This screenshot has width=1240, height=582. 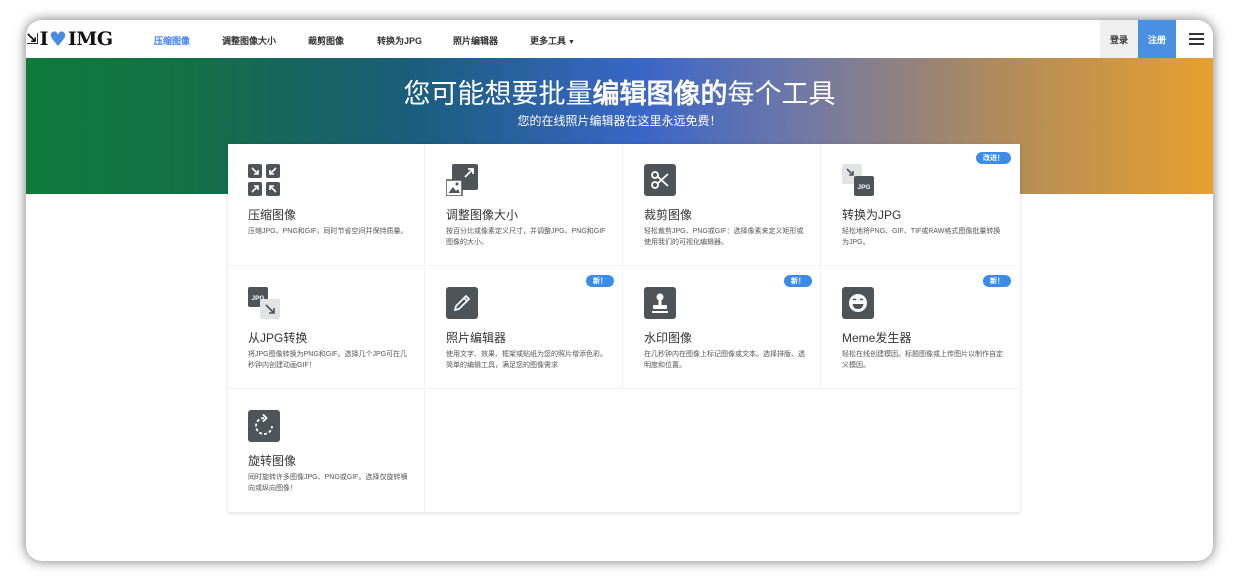 I want to click on status-badge: 改进！, so click(x=993, y=158).